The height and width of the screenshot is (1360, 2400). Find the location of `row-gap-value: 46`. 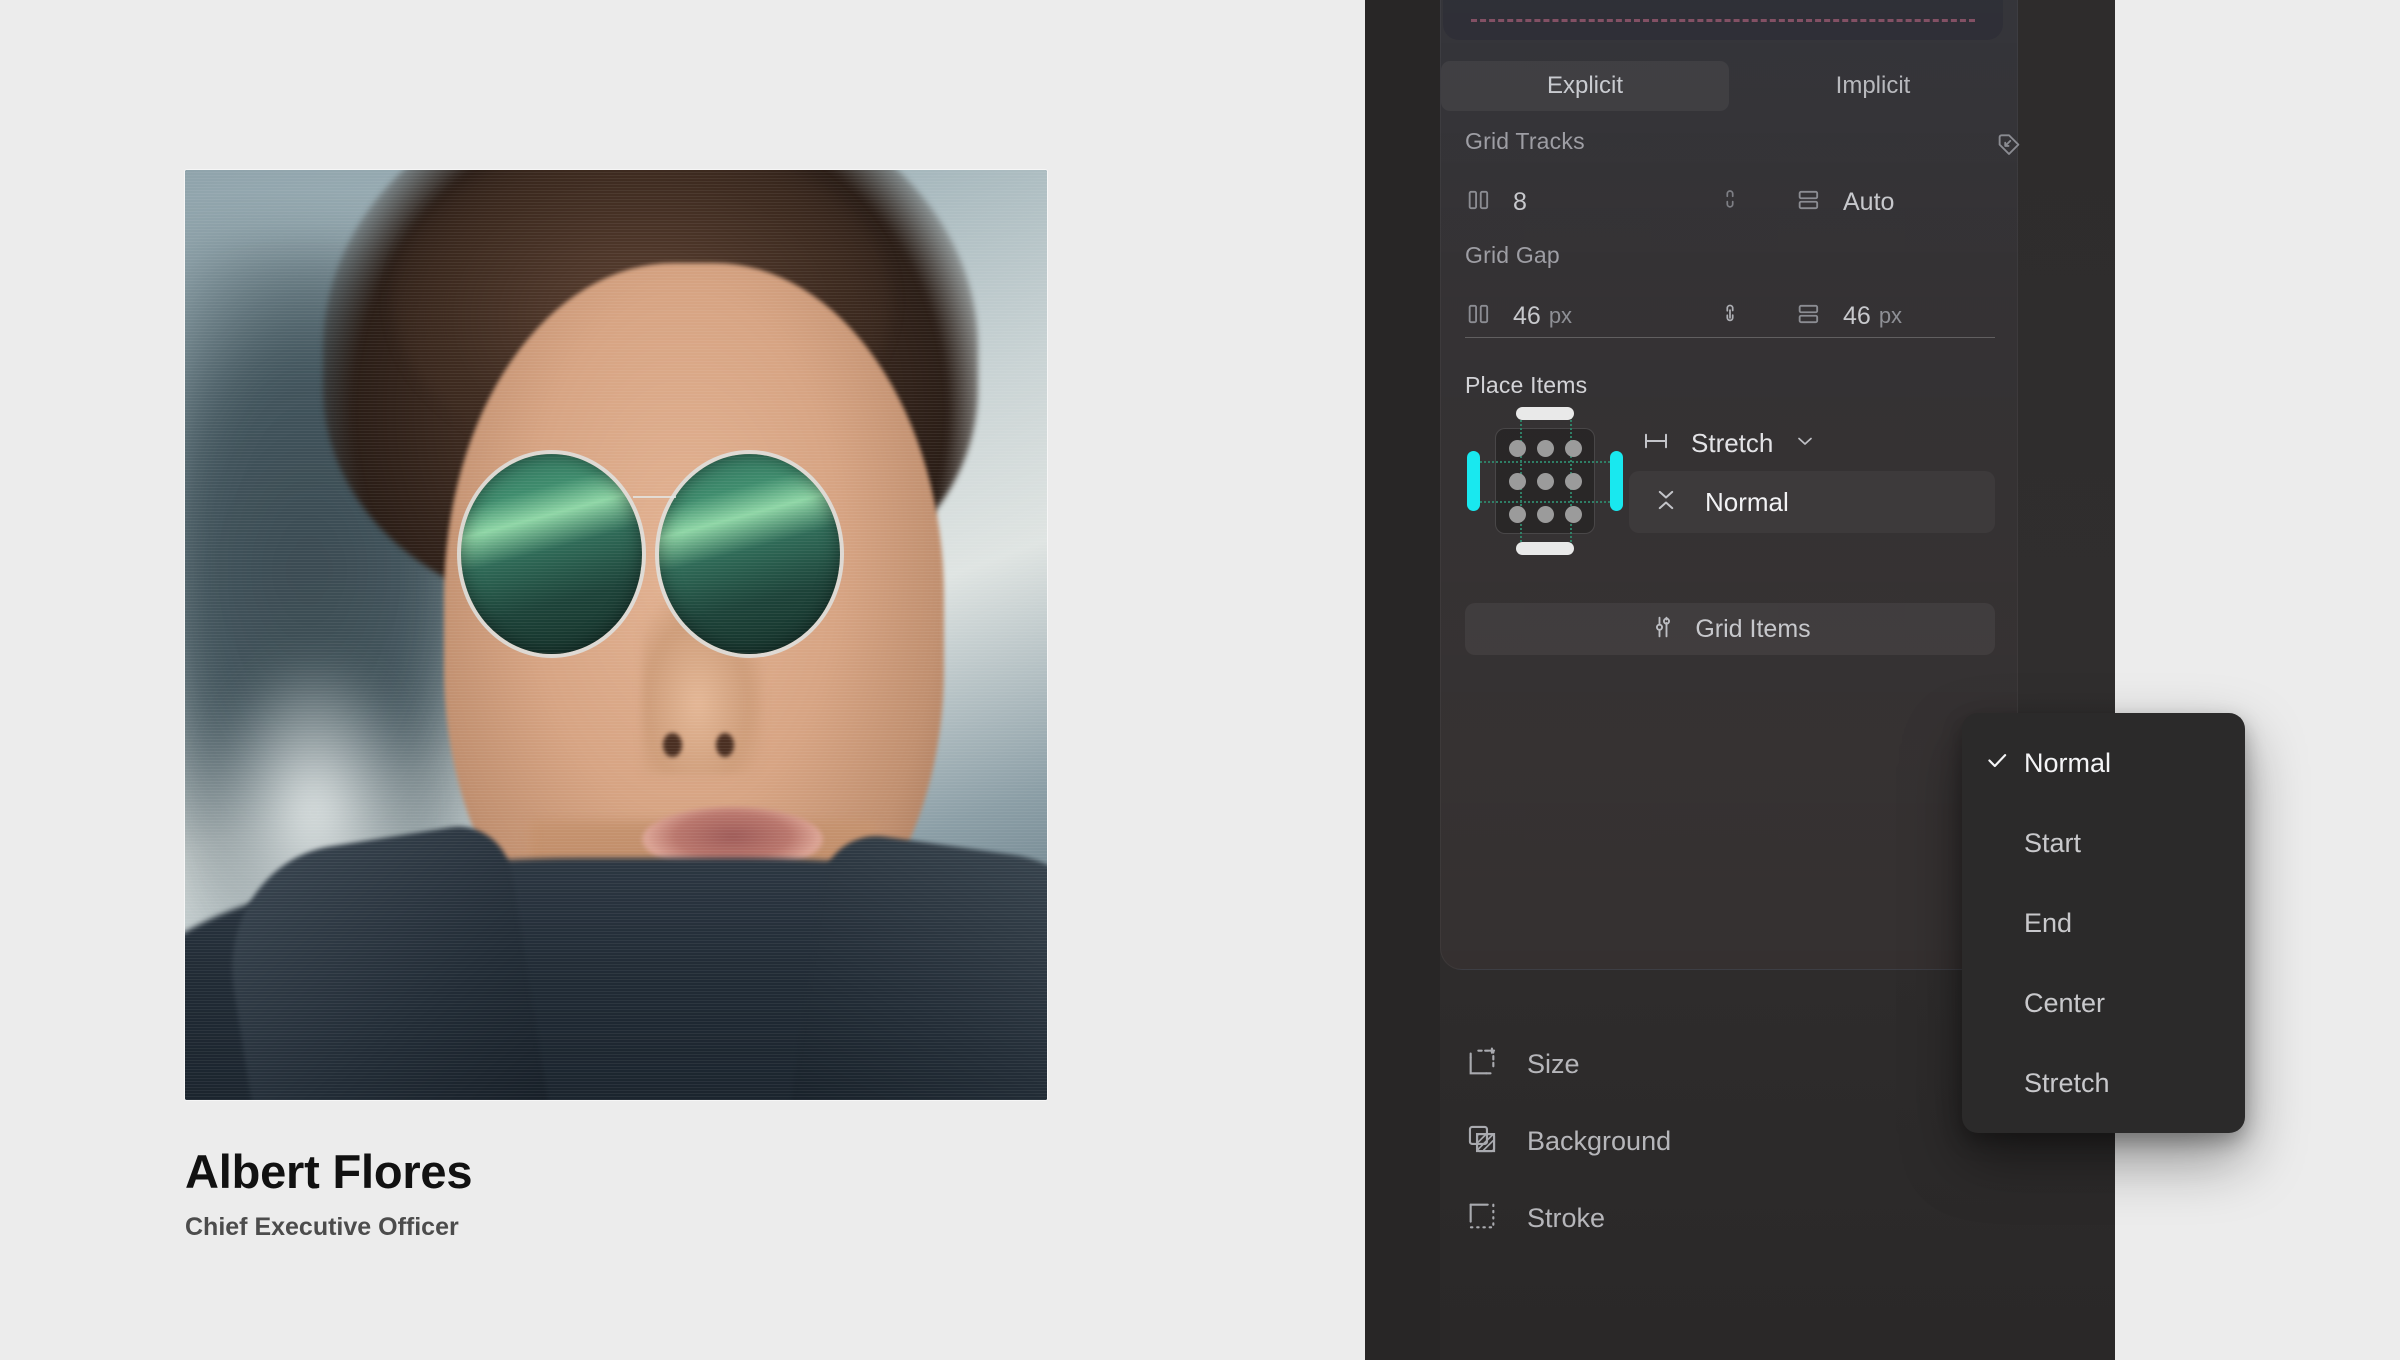

row-gap-value: 46 is located at coordinates (1857, 316).